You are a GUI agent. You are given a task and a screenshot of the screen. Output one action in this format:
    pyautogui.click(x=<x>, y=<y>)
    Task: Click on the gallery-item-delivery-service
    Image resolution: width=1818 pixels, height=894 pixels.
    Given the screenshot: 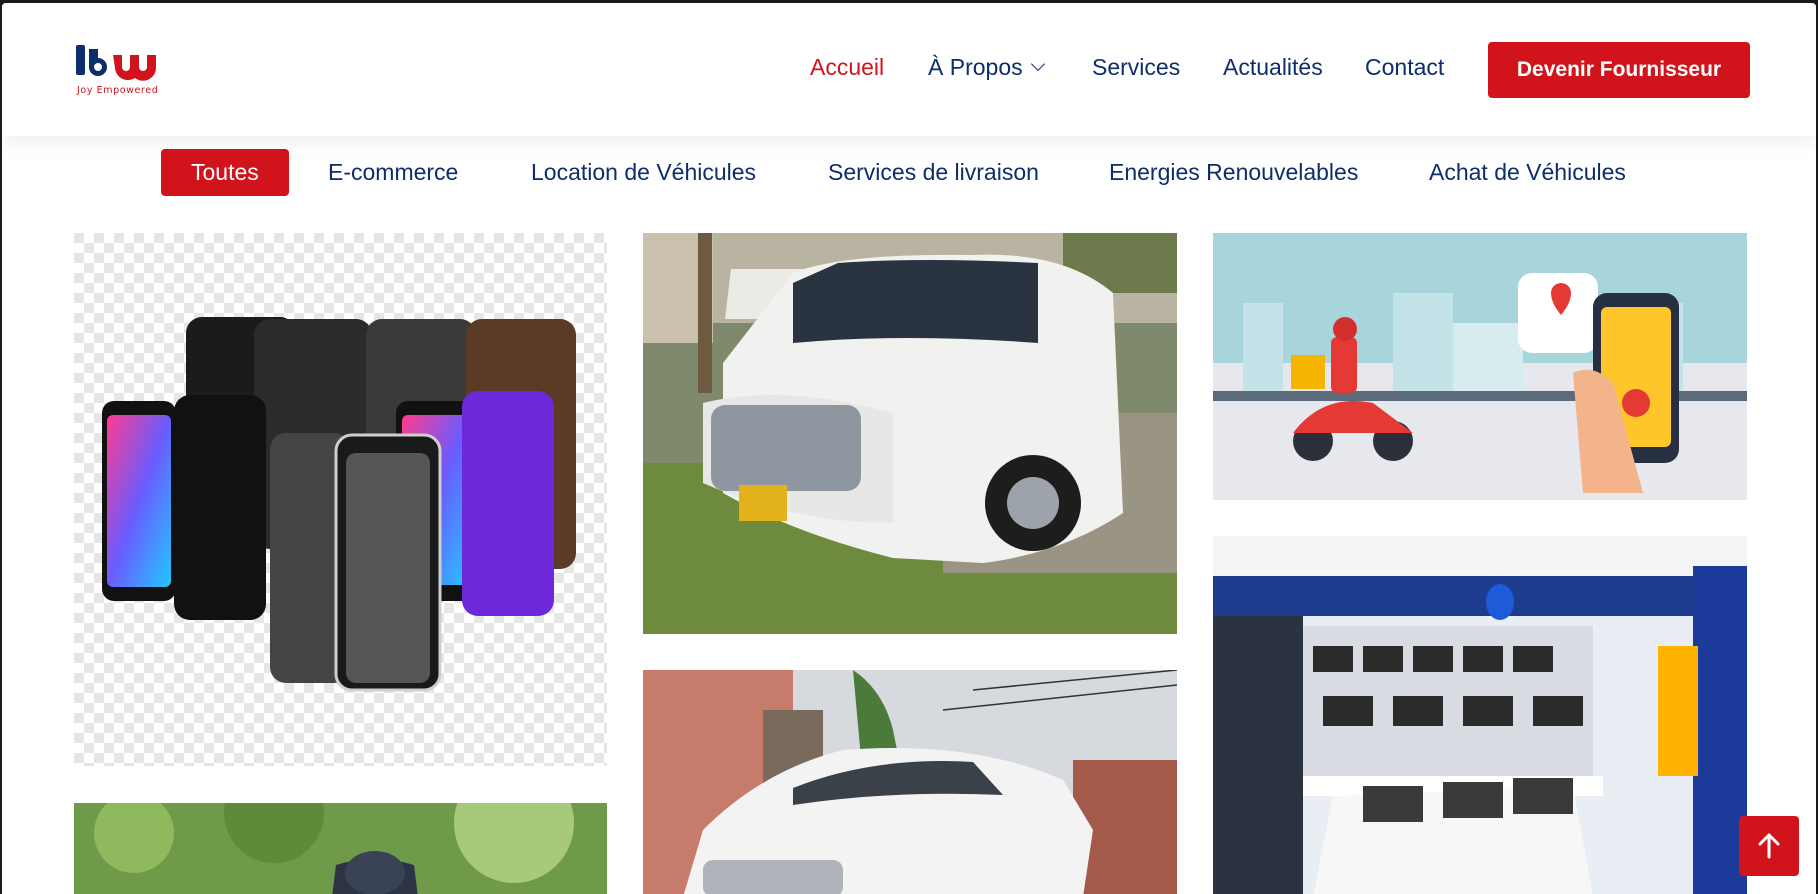 What is the action you would take?
    pyautogui.click(x=1480, y=366)
    